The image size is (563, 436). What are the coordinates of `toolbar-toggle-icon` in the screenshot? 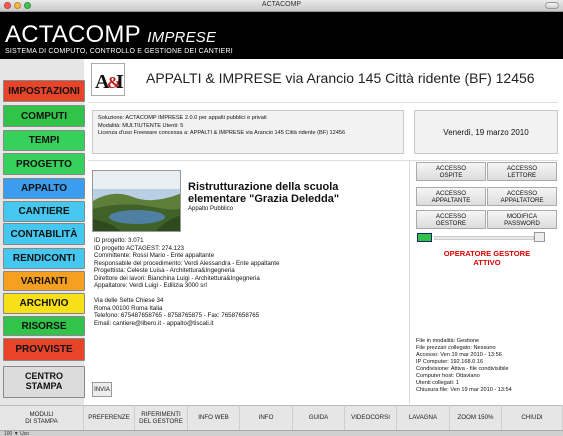 It's located at (552, 5).